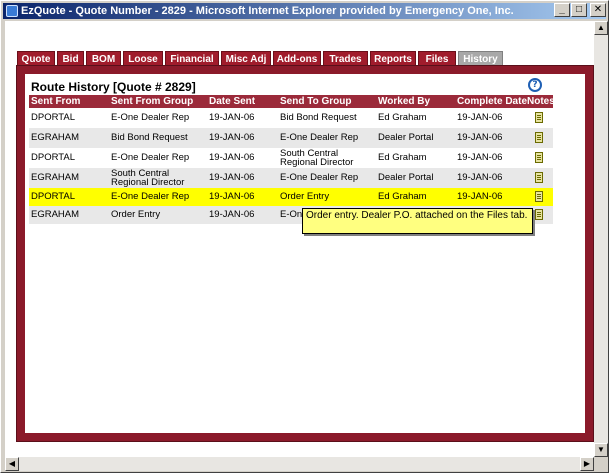  I want to click on scrollbar-corner, so click(601, 464).